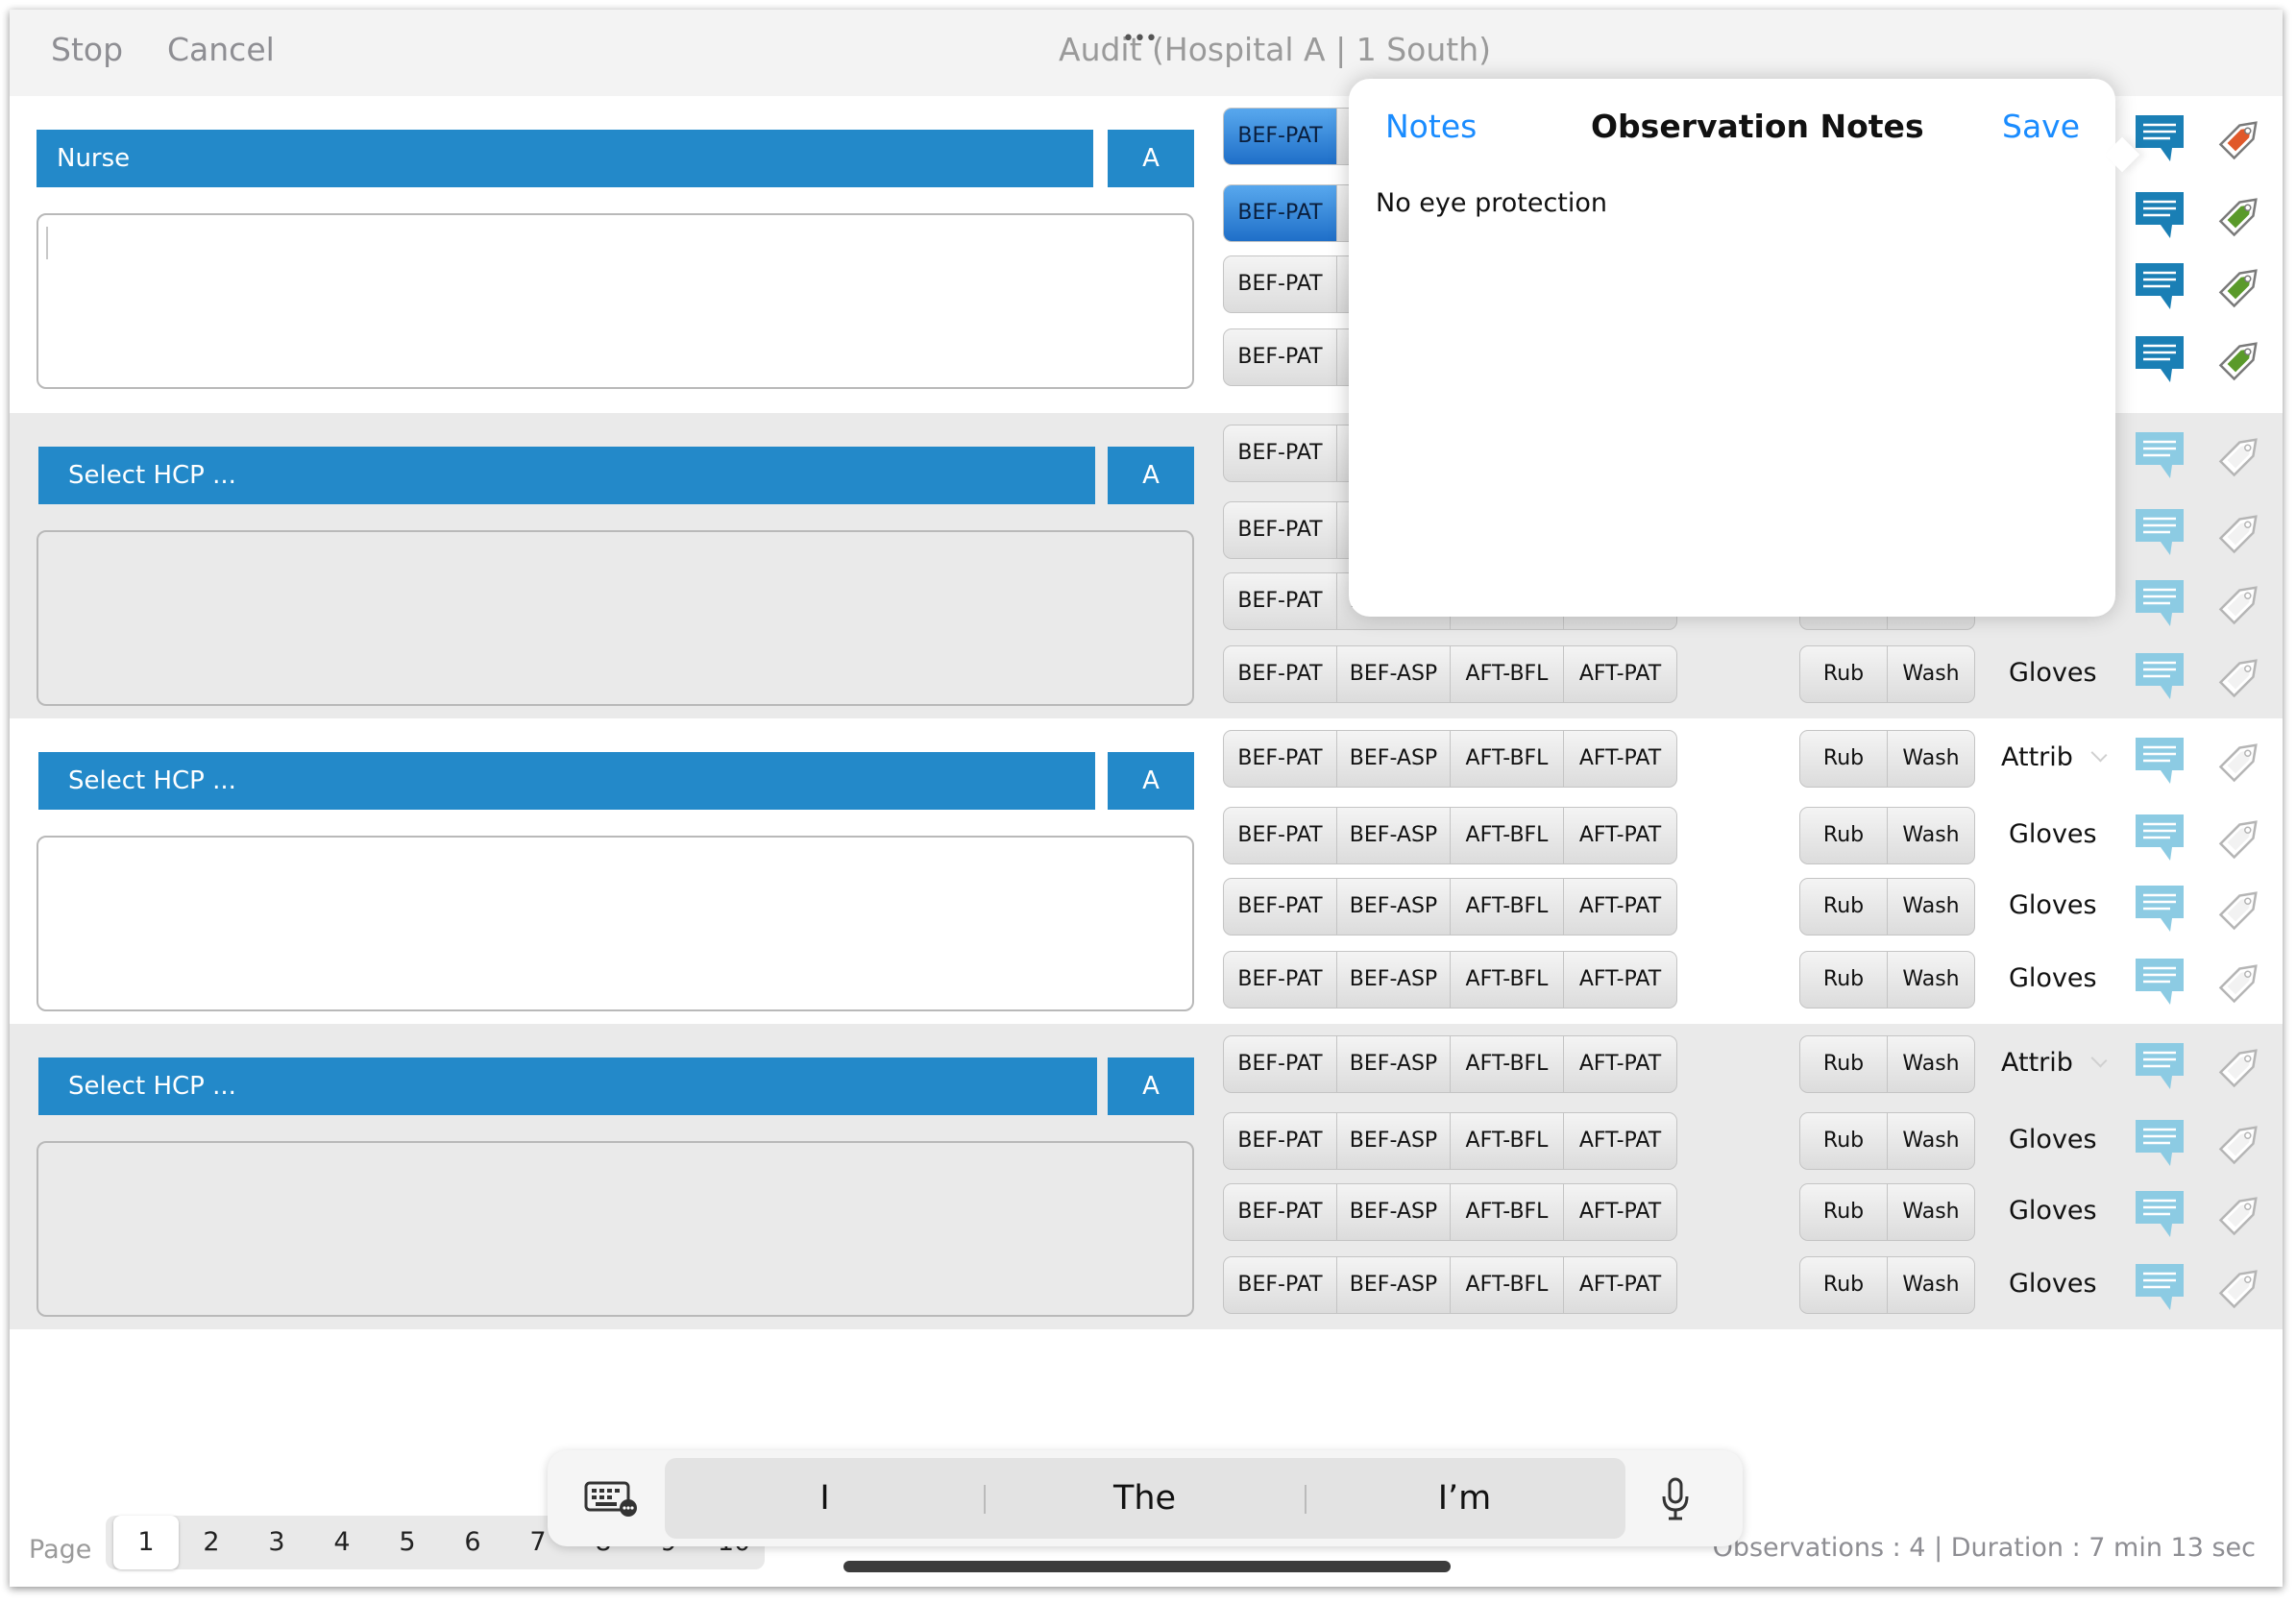 Image resolution: width=2296 pixels, height=1604 pixels. What do you see at coordinates (1140, 39) in the screenshot?
I see `multitasking-grip-icon: •••` at bounding box center [1140, 39].